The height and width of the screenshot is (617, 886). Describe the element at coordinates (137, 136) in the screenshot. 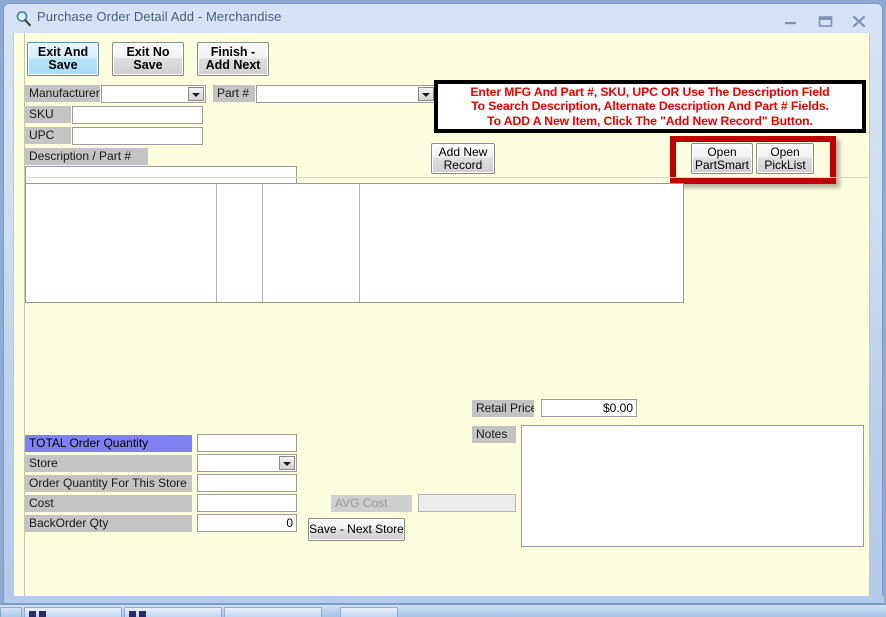

I see `upc-input` at that location.